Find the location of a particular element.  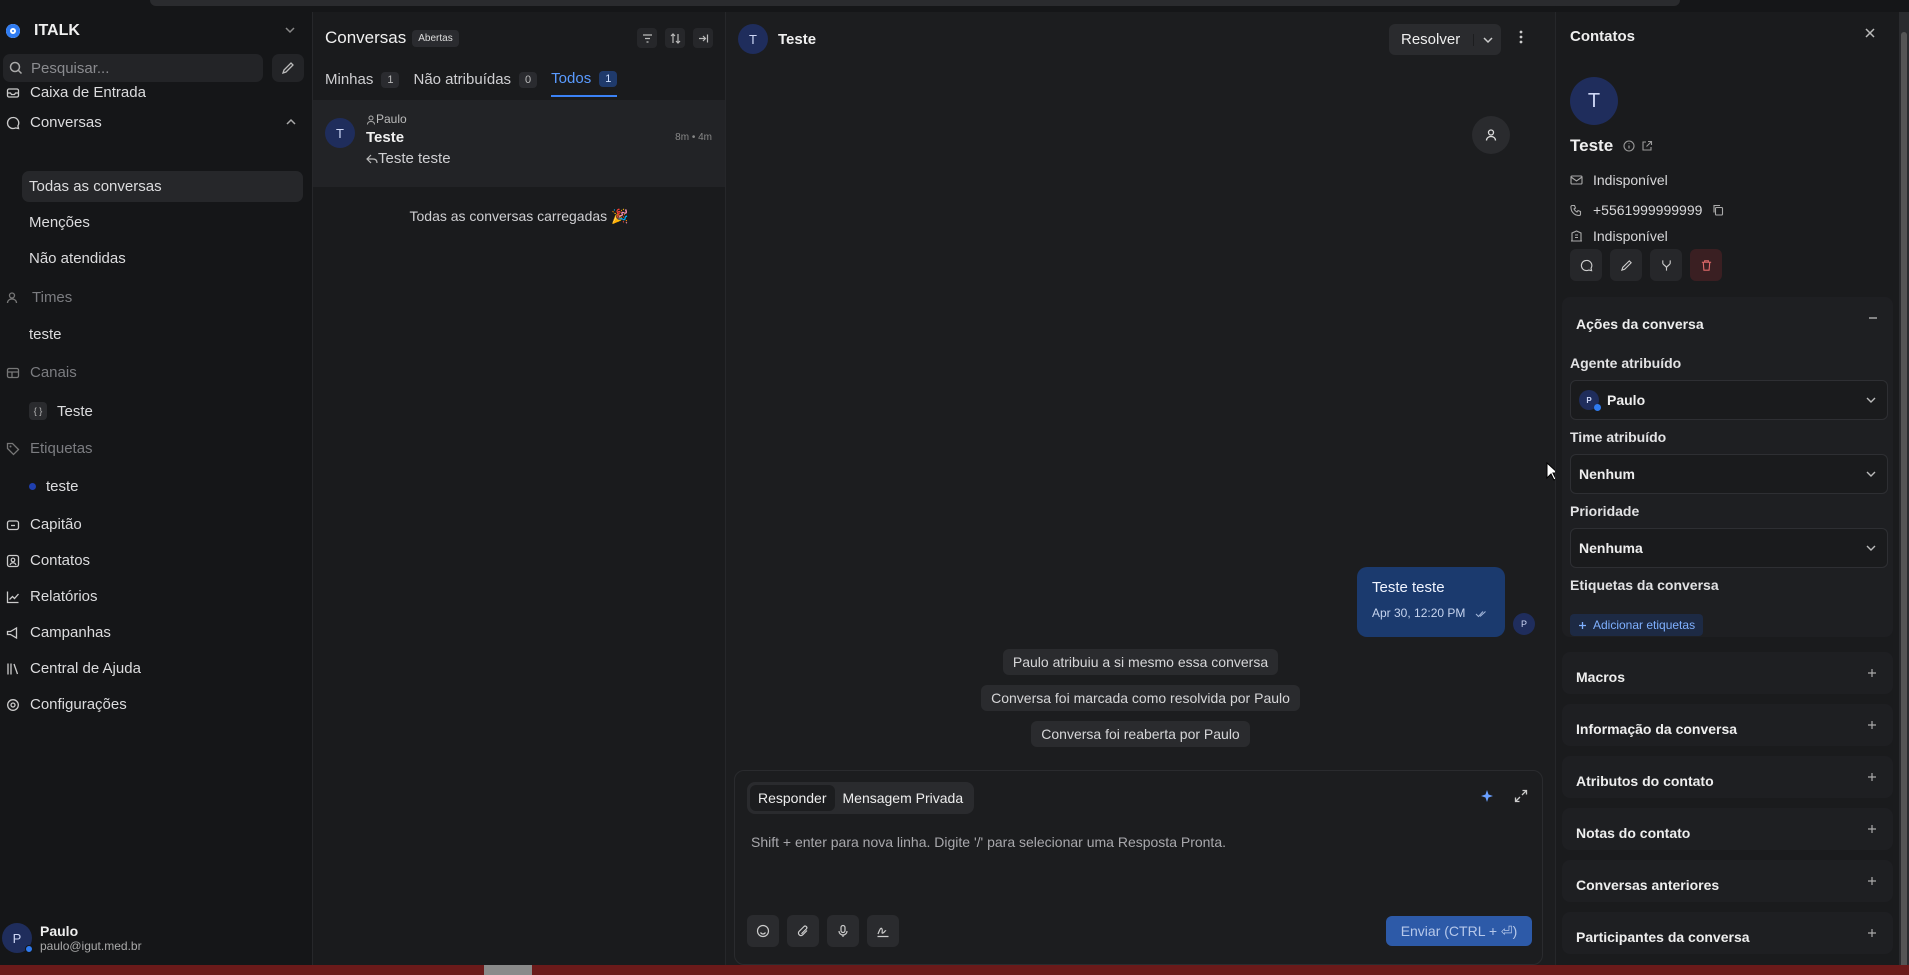

scrollbar-thumb is located at coordinates (1904, 502).